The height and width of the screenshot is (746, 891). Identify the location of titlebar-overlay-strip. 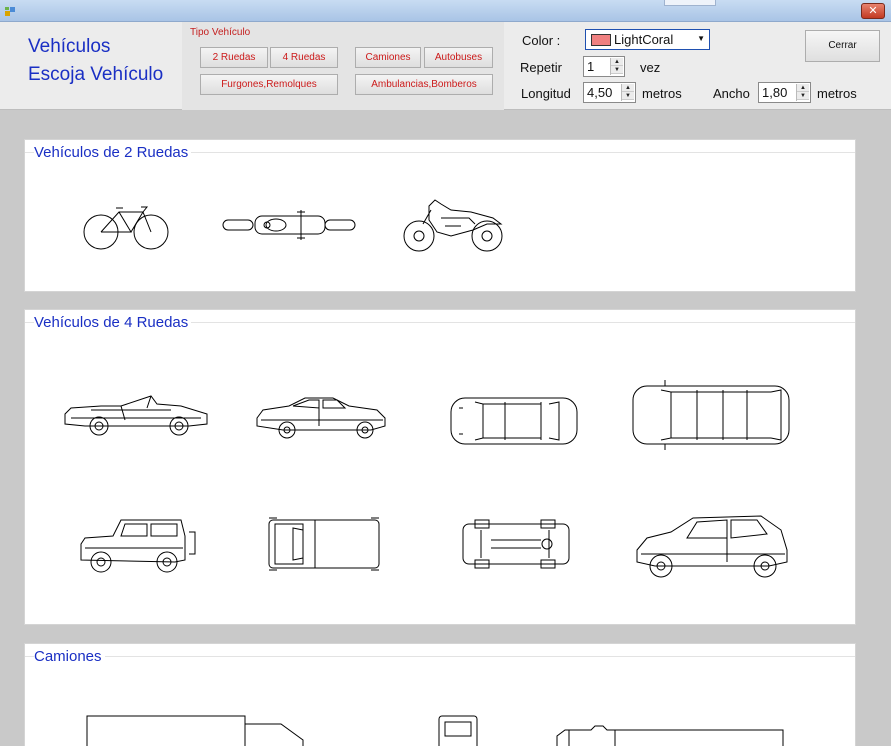
(690, 3).